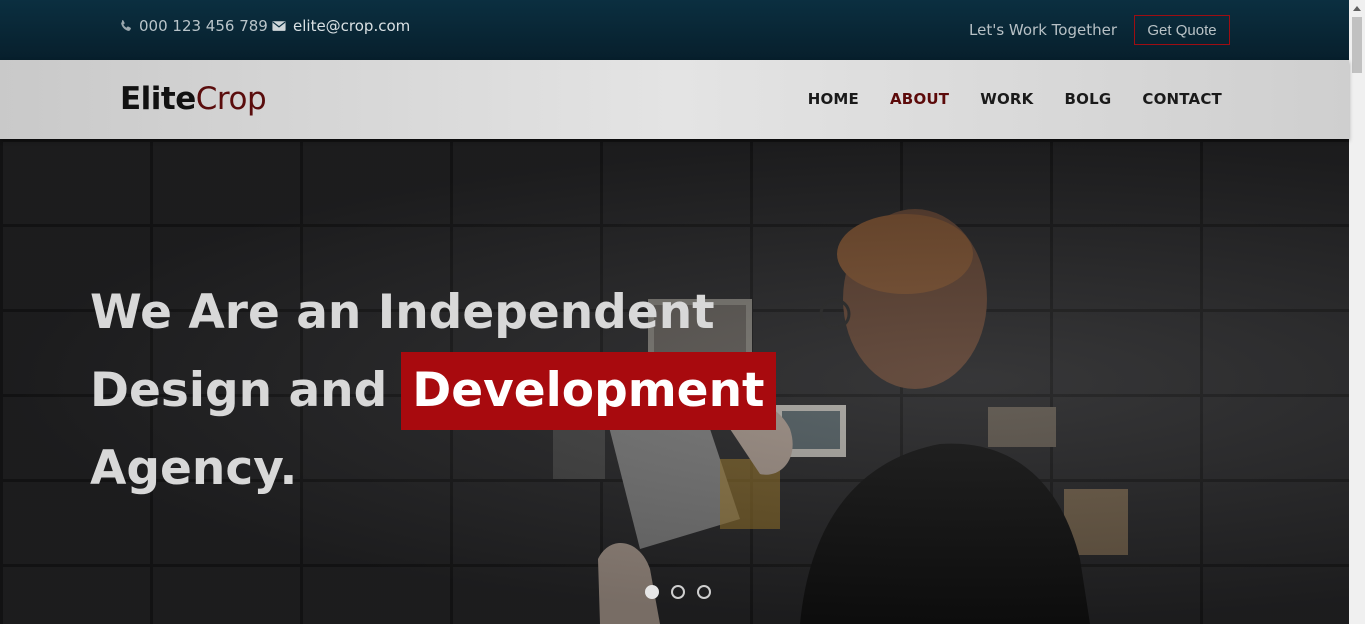 Image resolution: width=1365 pixels, height=624 pixels. I want to click on email-contact: elite@crop.com, so click(340, 26).